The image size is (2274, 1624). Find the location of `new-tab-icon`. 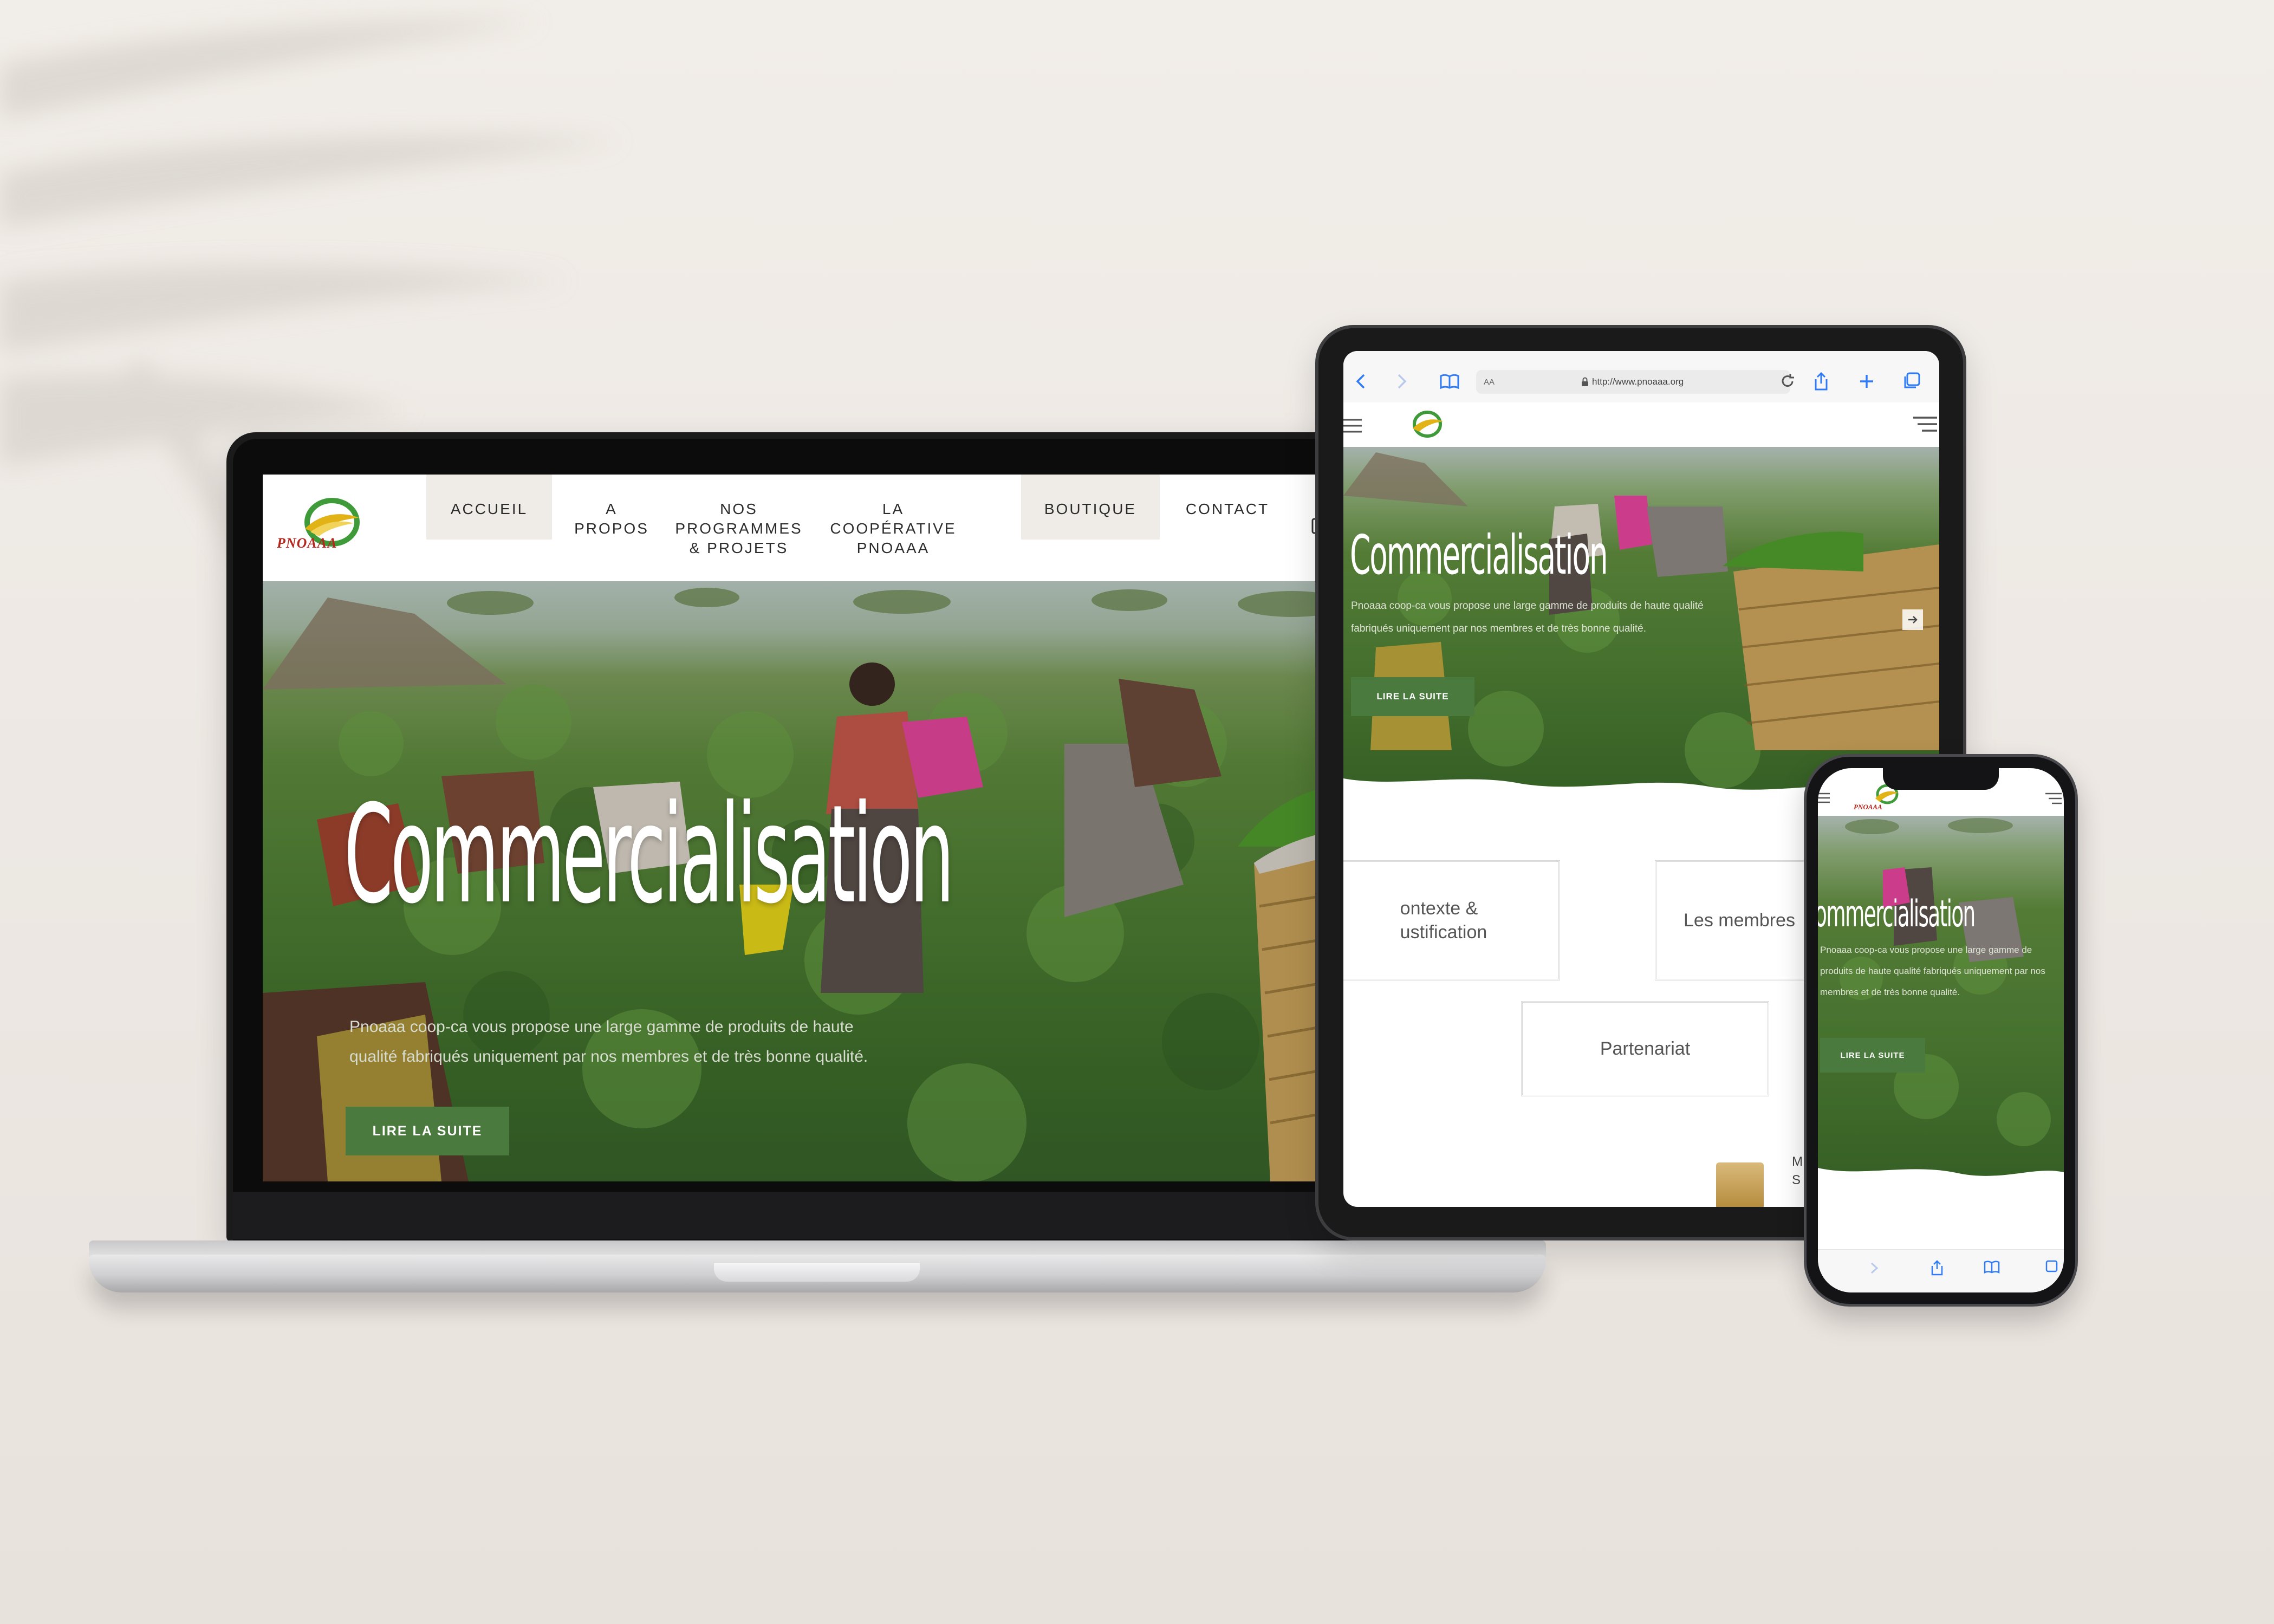

new-tab-icon is located at coordinates (1866, 381).